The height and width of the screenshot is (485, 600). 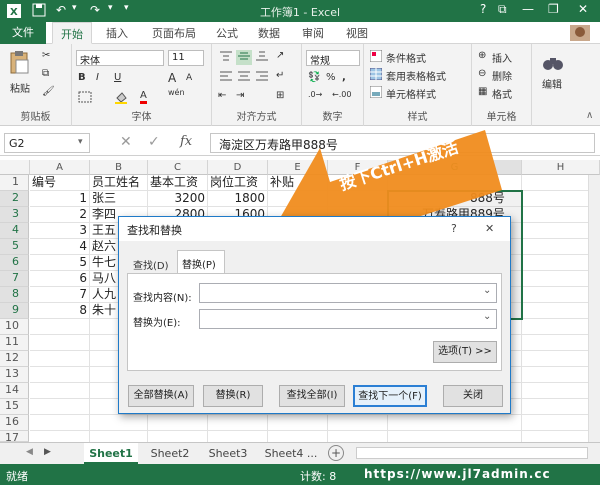 What do you see at coordinates (104, 262) in the screenshot?
I see `cell: 牛七` at bounding box center [104, 262].